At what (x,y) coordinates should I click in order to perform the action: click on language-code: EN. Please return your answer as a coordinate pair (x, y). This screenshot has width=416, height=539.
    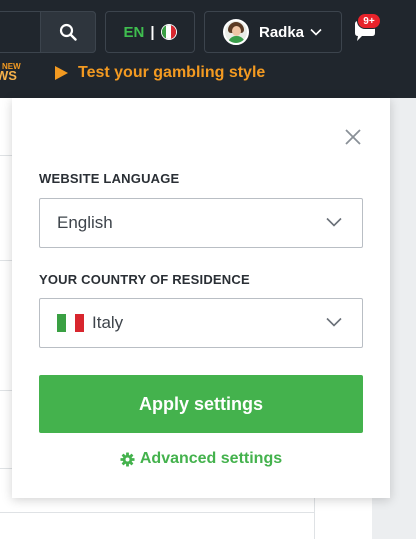
    Looking at the image, I should click on (134, 32).